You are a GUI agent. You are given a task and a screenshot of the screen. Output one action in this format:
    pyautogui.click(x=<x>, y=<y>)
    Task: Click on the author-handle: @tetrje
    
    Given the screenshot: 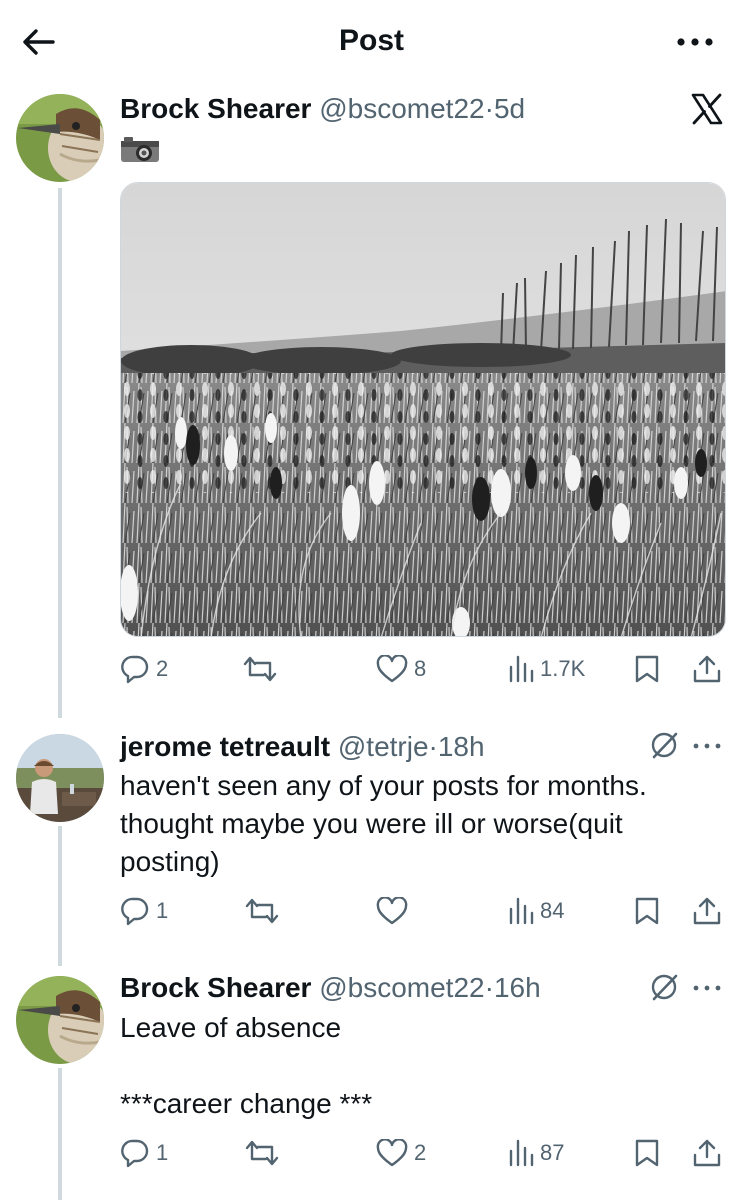 What is the action you would take?
    pyautogui.click(x=383, y=746)
    